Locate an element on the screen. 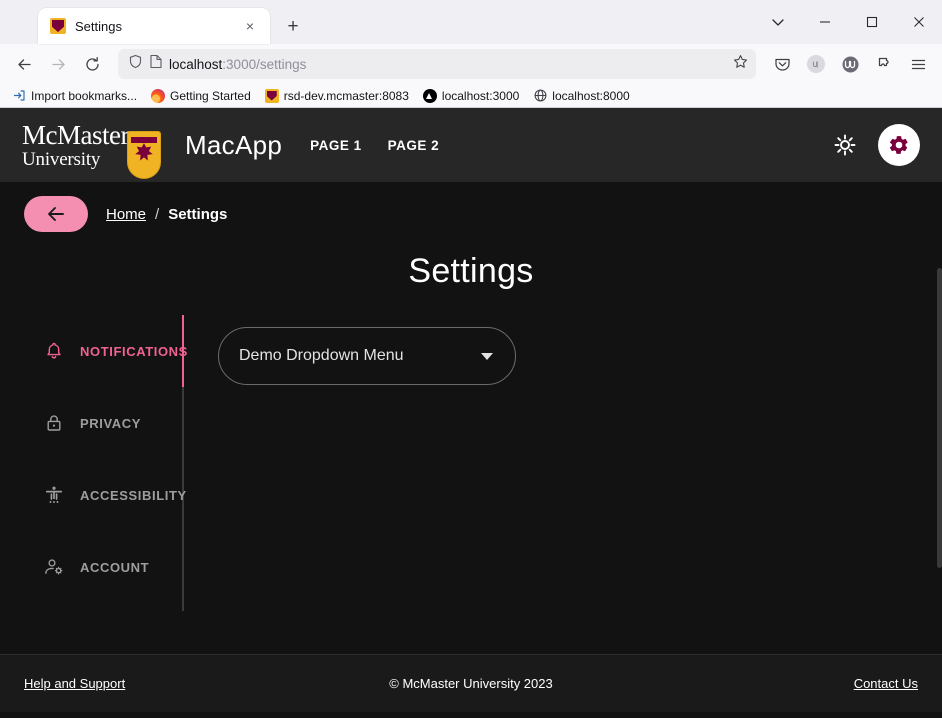 The width and height of the screenshot is (942, 718). help-and-support-link: Help and Support is located at coordinates (74, 683).